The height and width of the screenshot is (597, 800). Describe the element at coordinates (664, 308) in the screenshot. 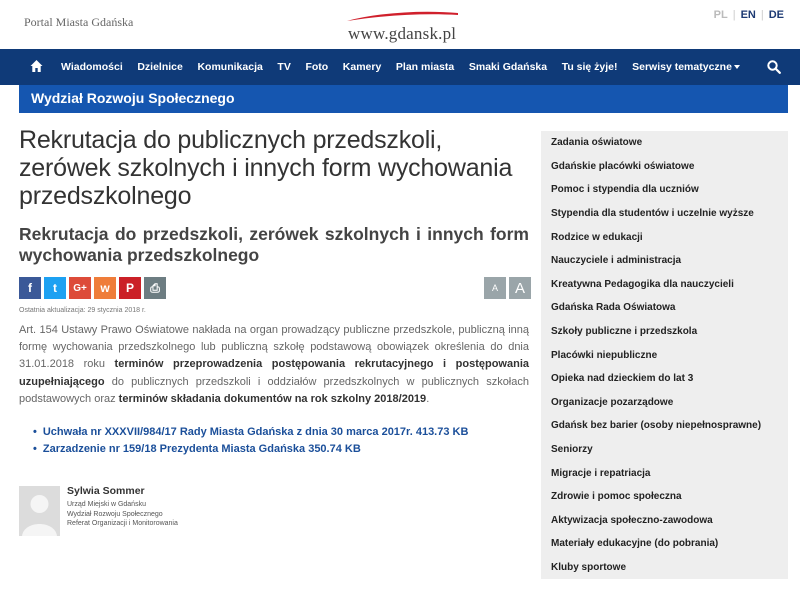

I see `sidebar-item-rada-oswiatowa: Gdańska Rada Oświatowa` at that location.